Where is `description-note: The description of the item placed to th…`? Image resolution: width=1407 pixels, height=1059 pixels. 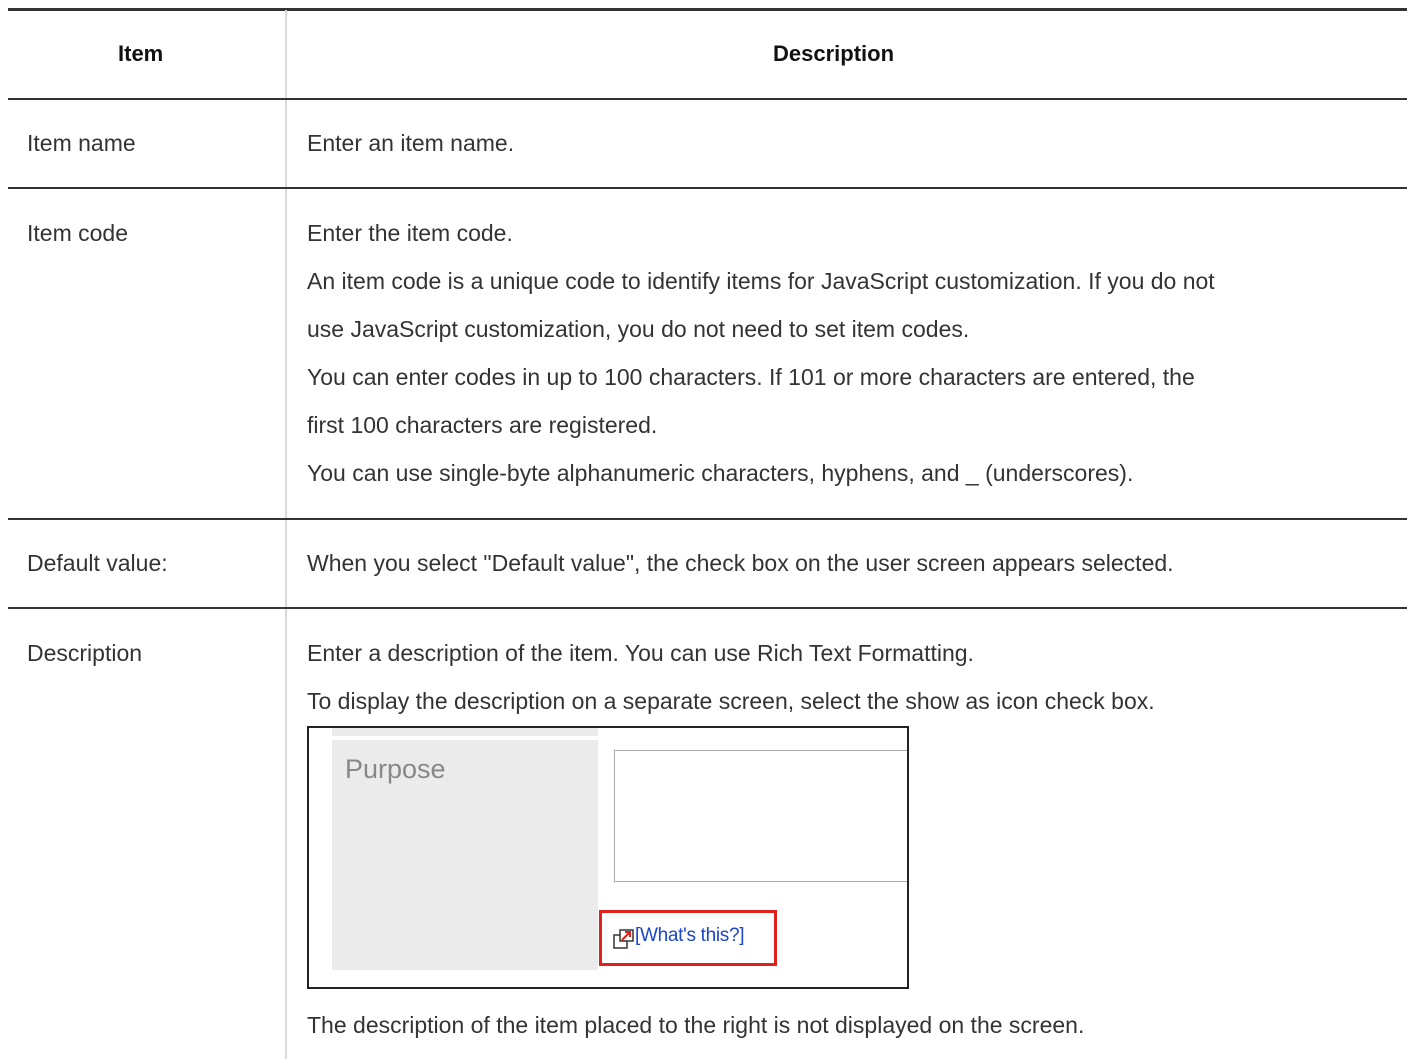 description-note: The description of the item placed to th… is located at coordinates (696, 1025).